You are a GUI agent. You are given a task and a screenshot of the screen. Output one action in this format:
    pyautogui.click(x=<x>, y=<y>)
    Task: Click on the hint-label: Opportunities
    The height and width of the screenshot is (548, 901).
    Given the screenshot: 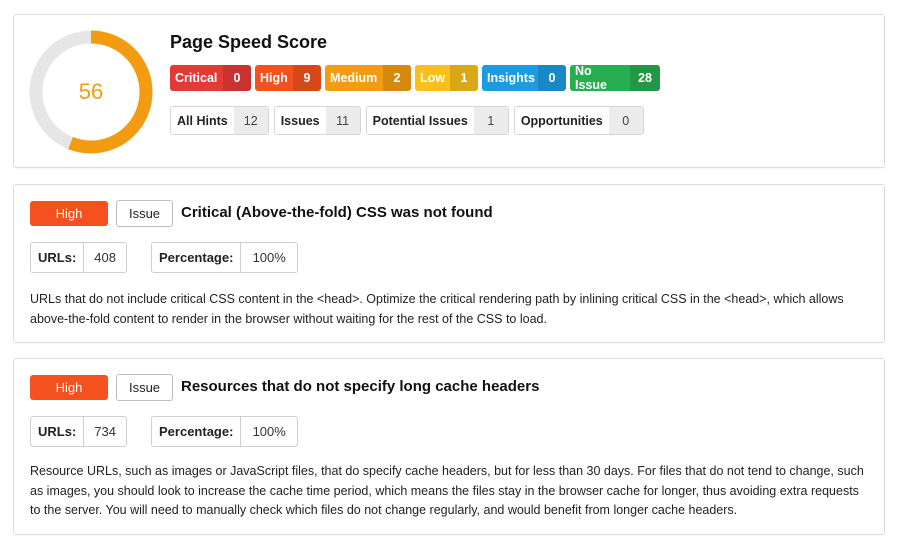 What is the action you would take?
    pyautogui.click(x=561, y=120)
    